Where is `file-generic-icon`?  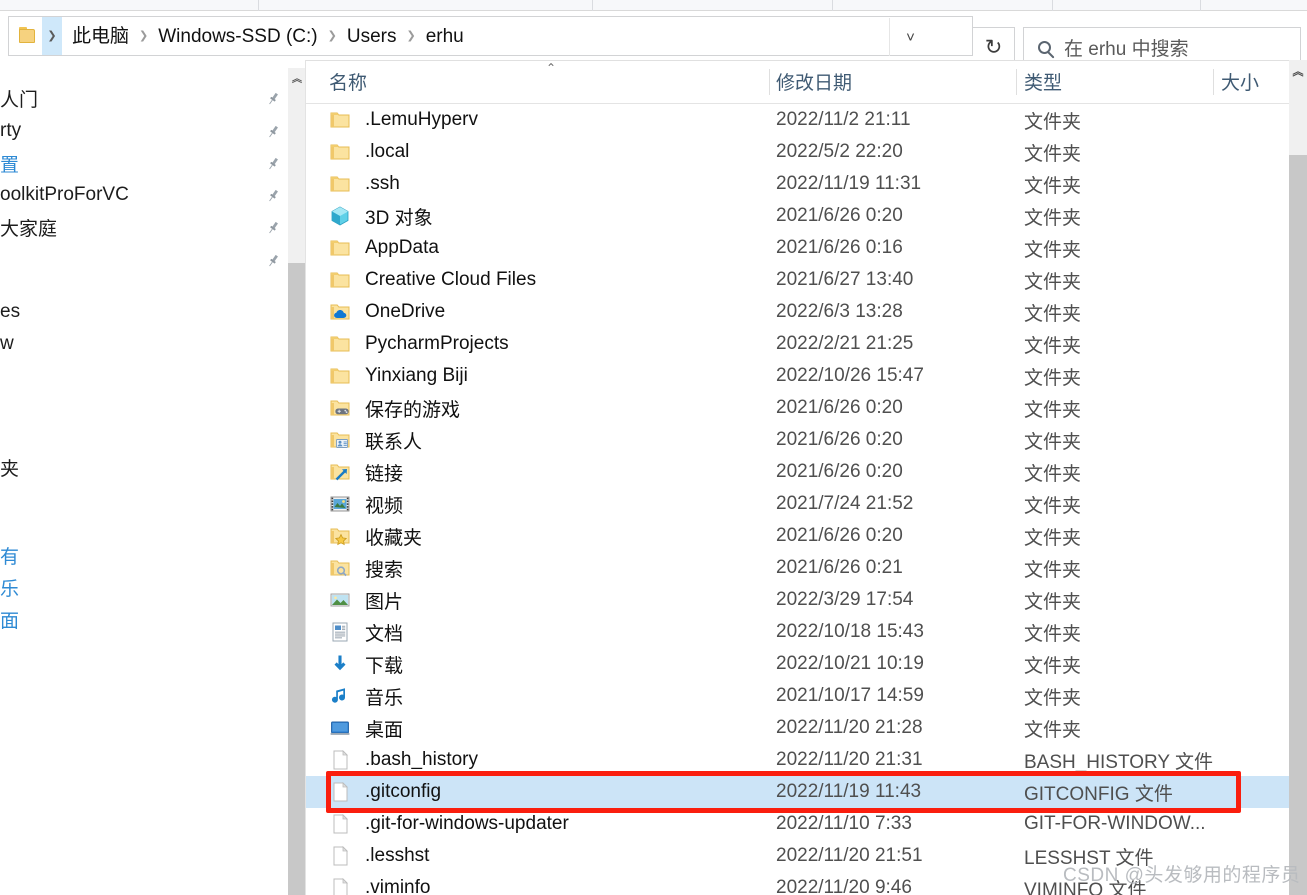
file-generic-icon is located at coordinates (341, 856).